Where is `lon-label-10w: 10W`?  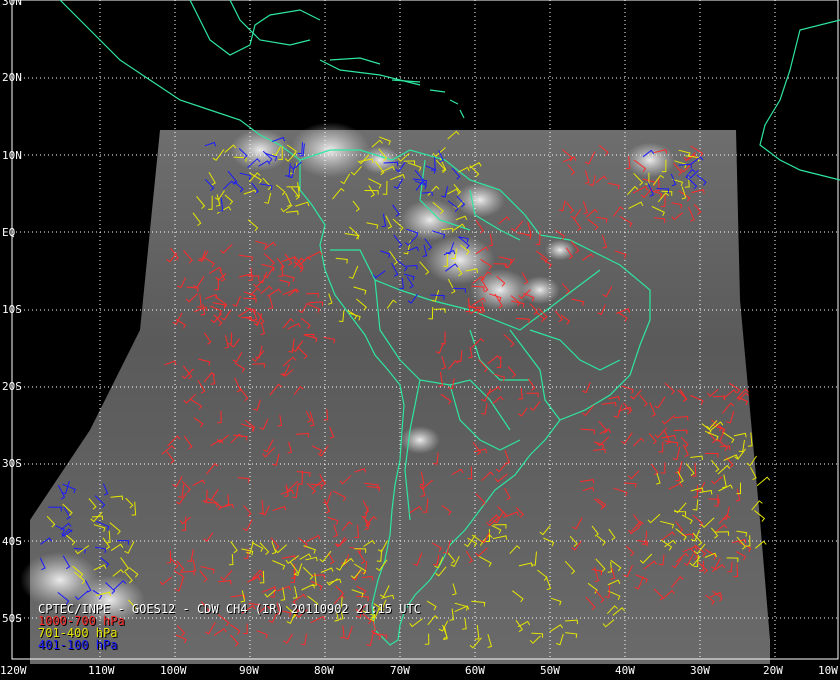
lon-label-10w: 10W is located at coordinates (828, 670).